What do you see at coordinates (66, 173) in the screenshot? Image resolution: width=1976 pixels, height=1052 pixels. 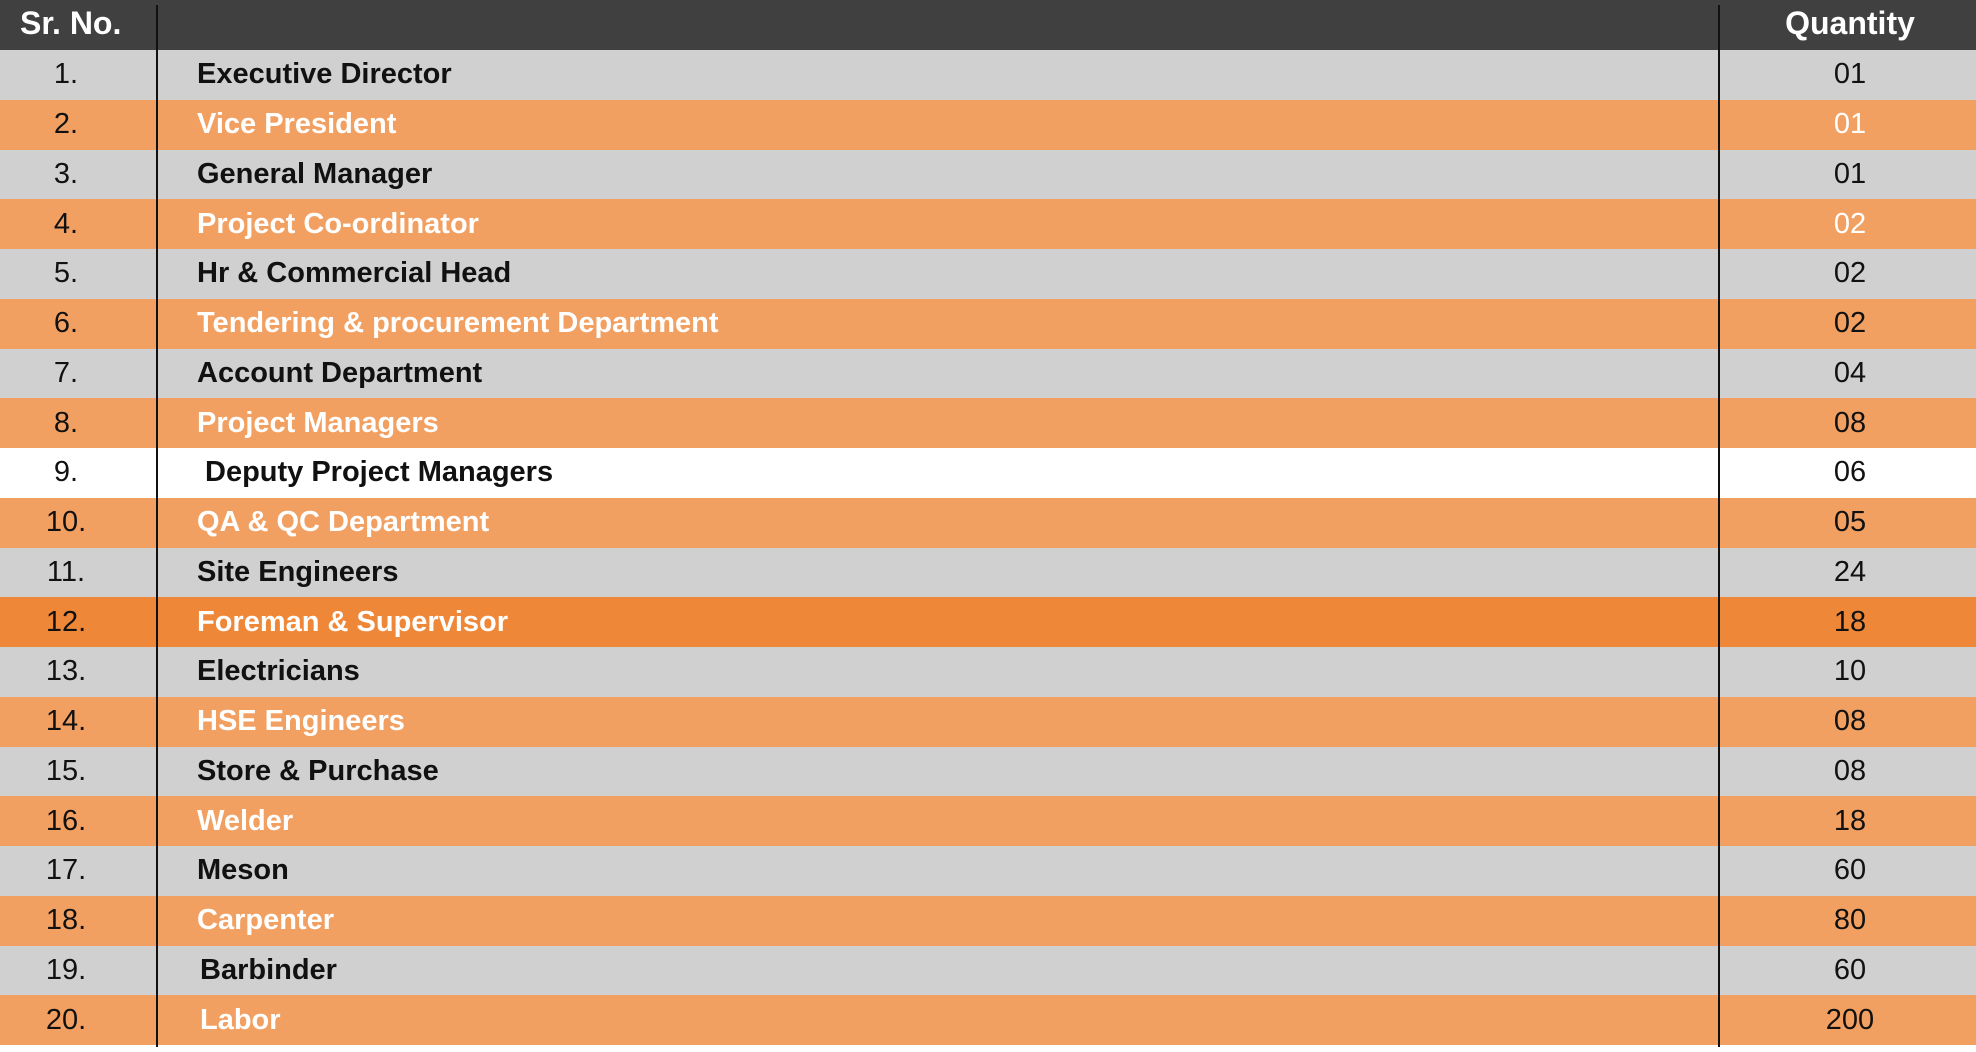 I see `row-number: 3.` at bounding box center [66, 173].